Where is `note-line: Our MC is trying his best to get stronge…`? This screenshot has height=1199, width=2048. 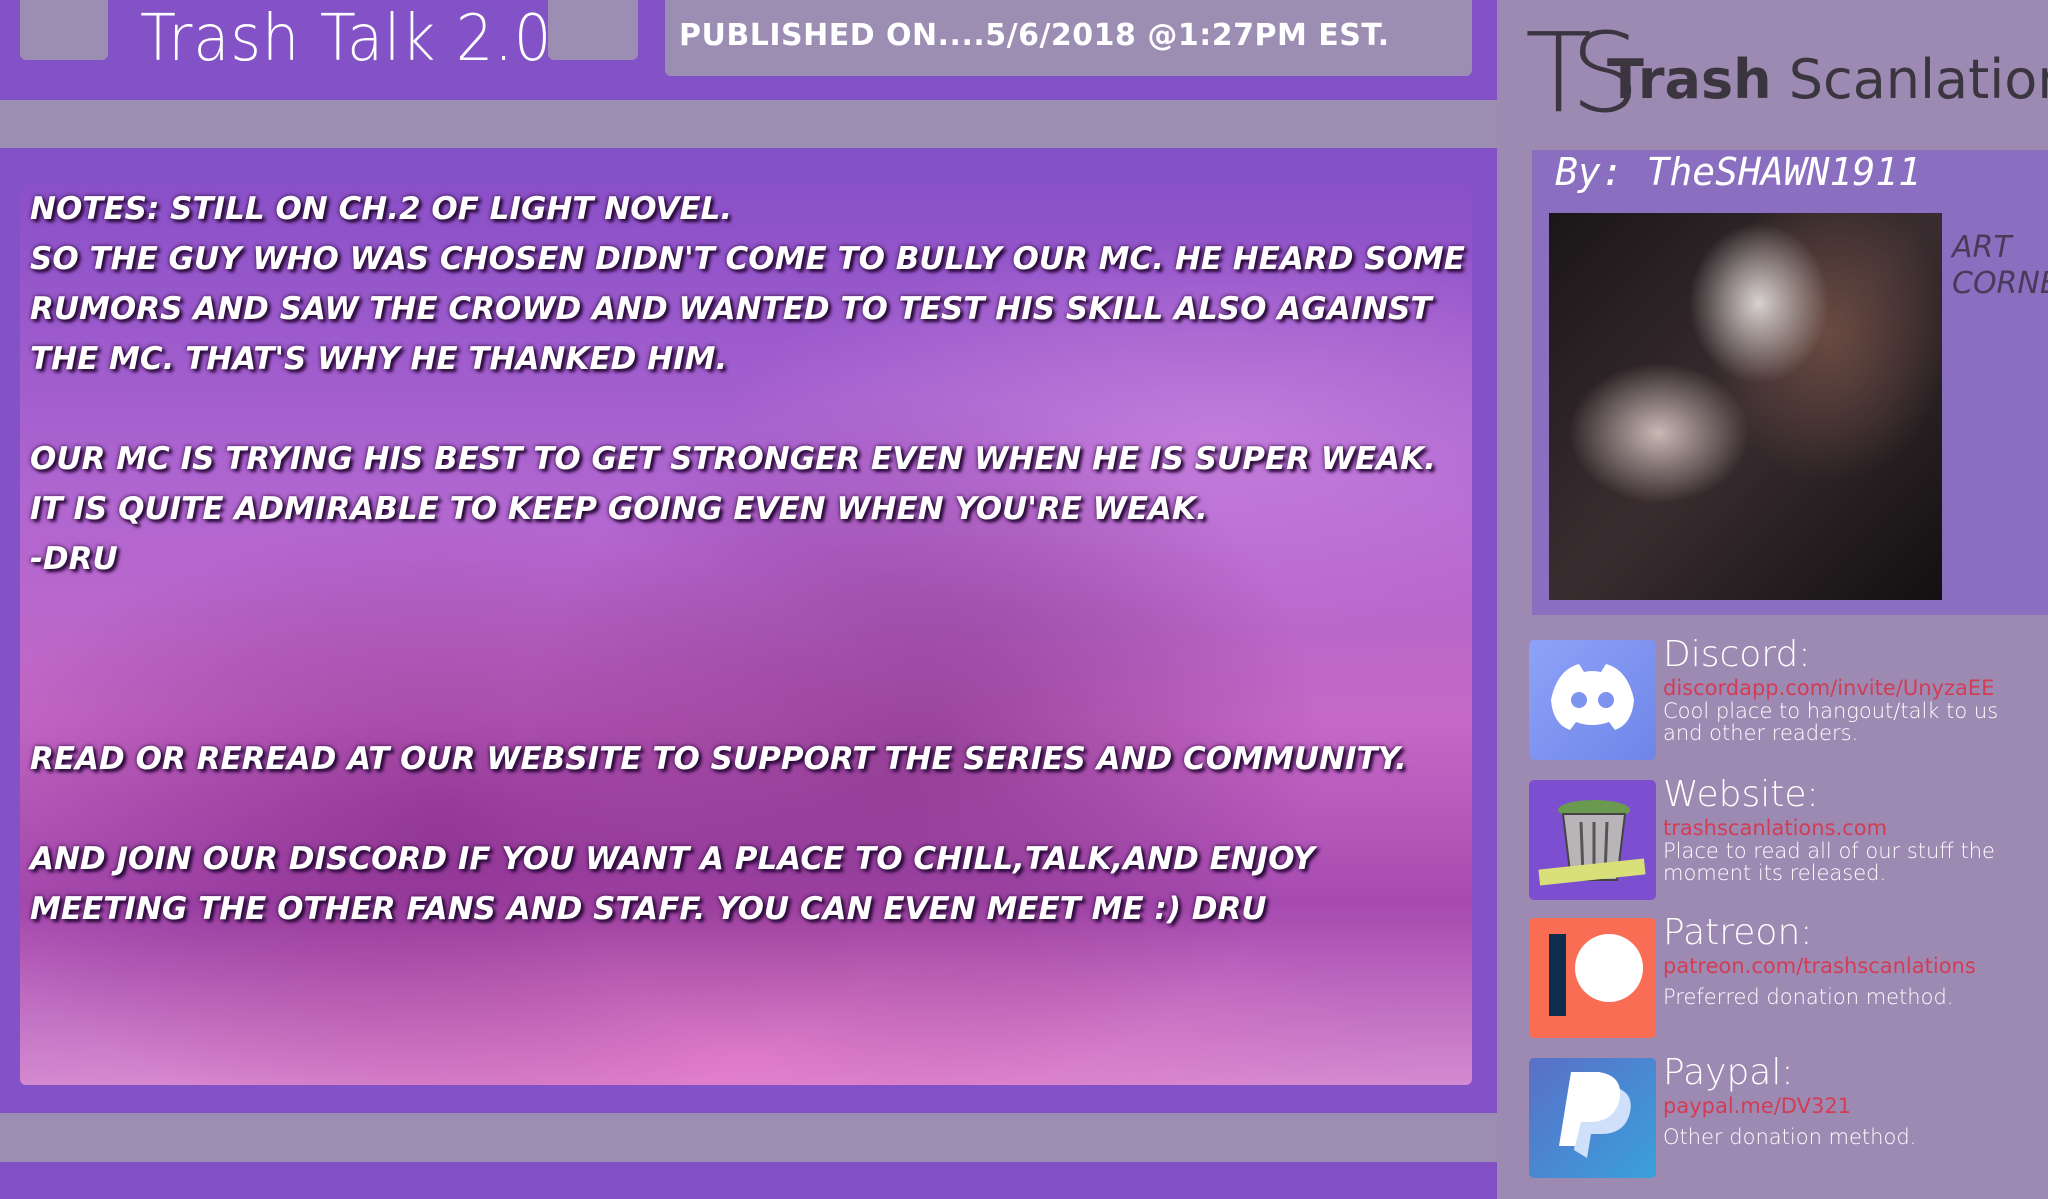
note-line: Our MC is trying his best to get stronge… is located at coordinates (733, 484).